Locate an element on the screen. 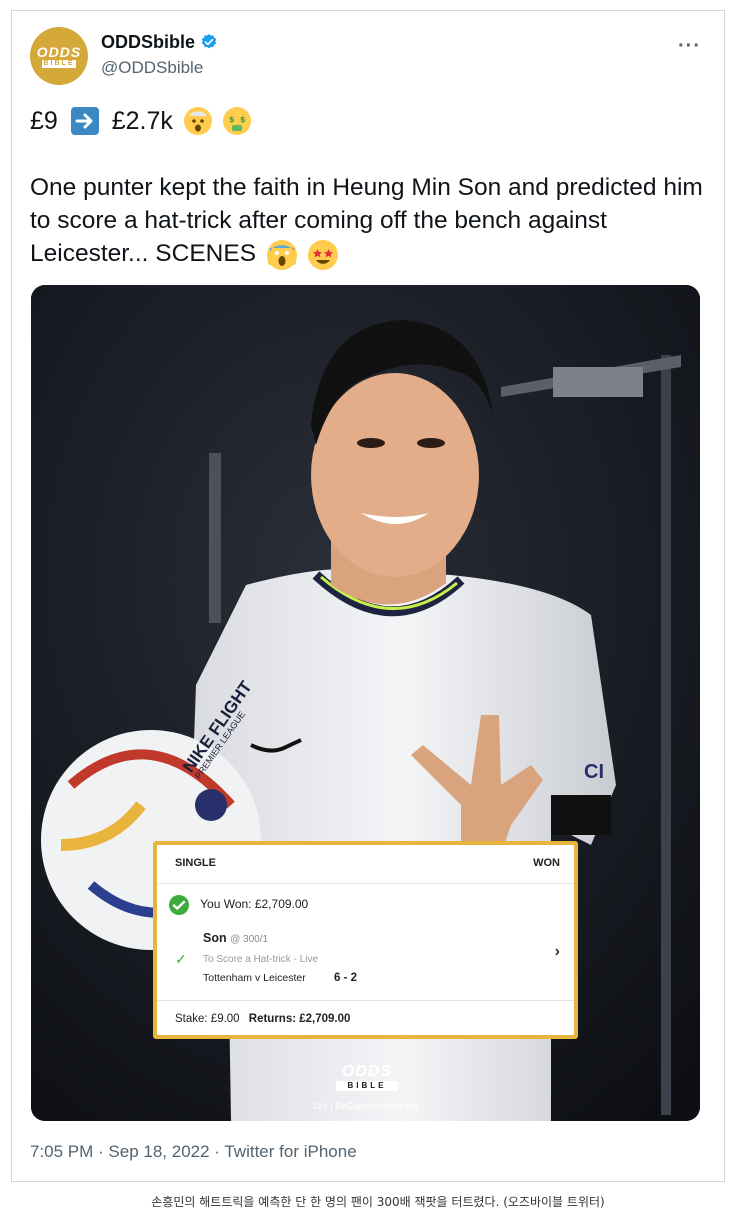  checkmark-icon: ✓ is located at coordinates (181, 959).